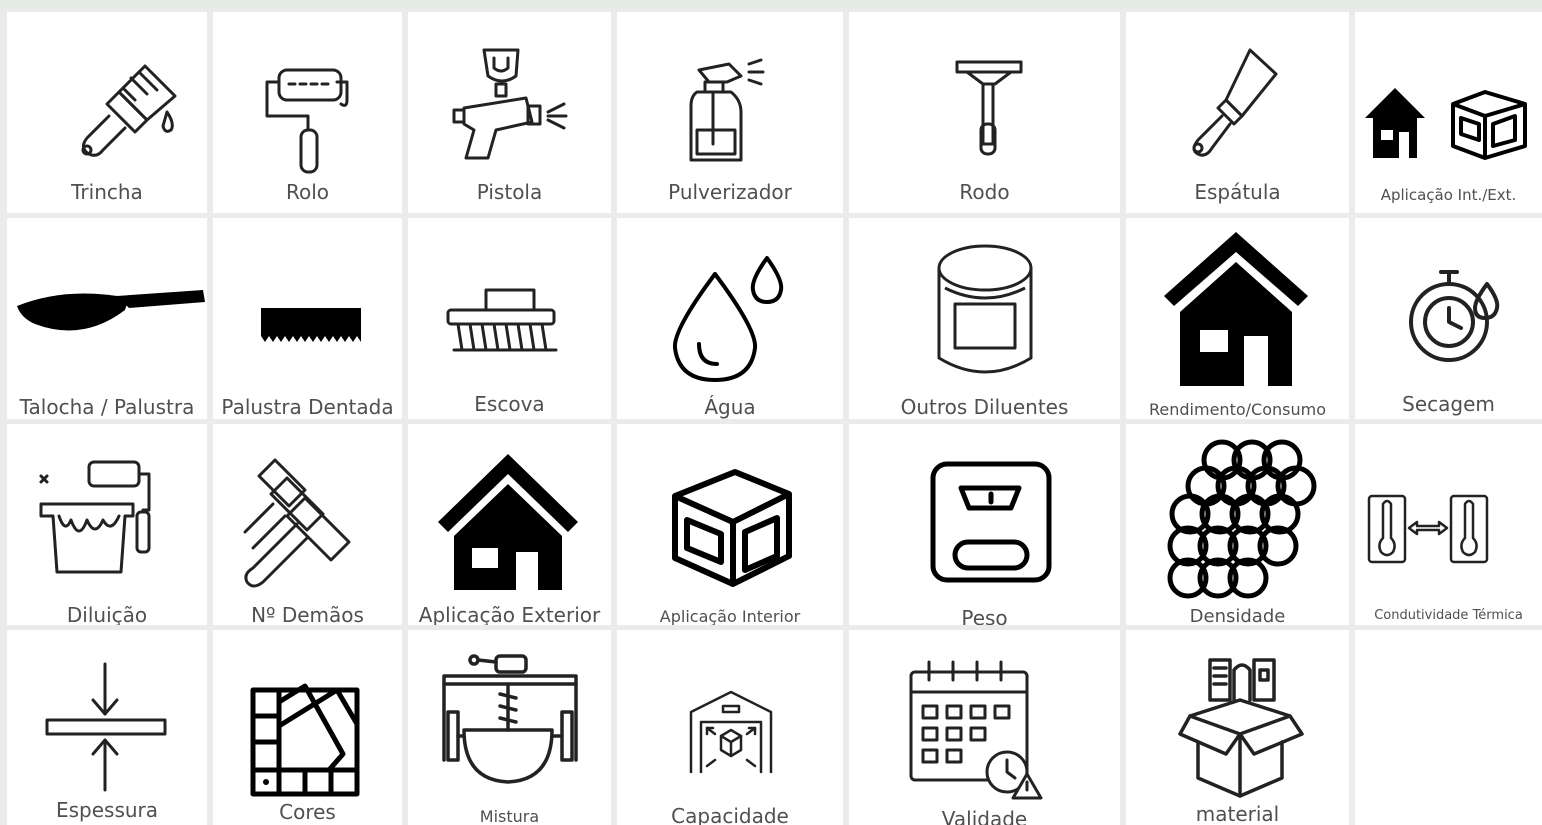  I want to click on material-box-icon, so click(1241, 728).